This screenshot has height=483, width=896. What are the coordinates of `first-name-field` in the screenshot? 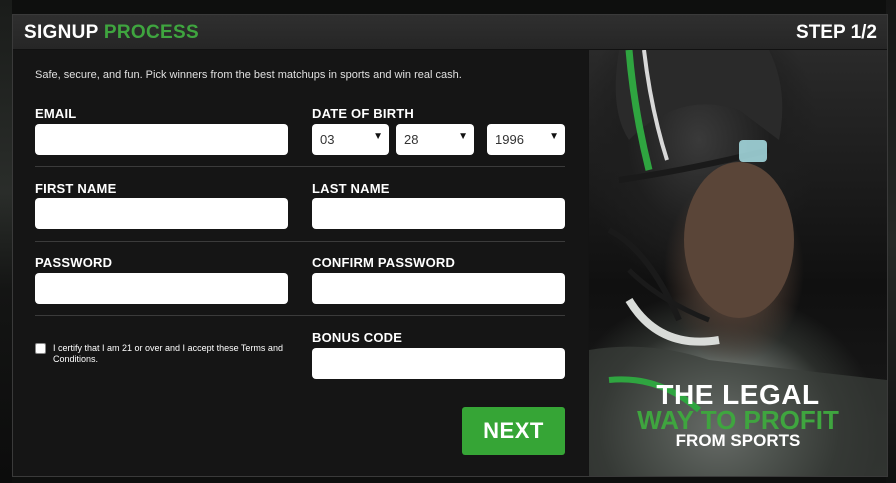 It's located at (161, 213).